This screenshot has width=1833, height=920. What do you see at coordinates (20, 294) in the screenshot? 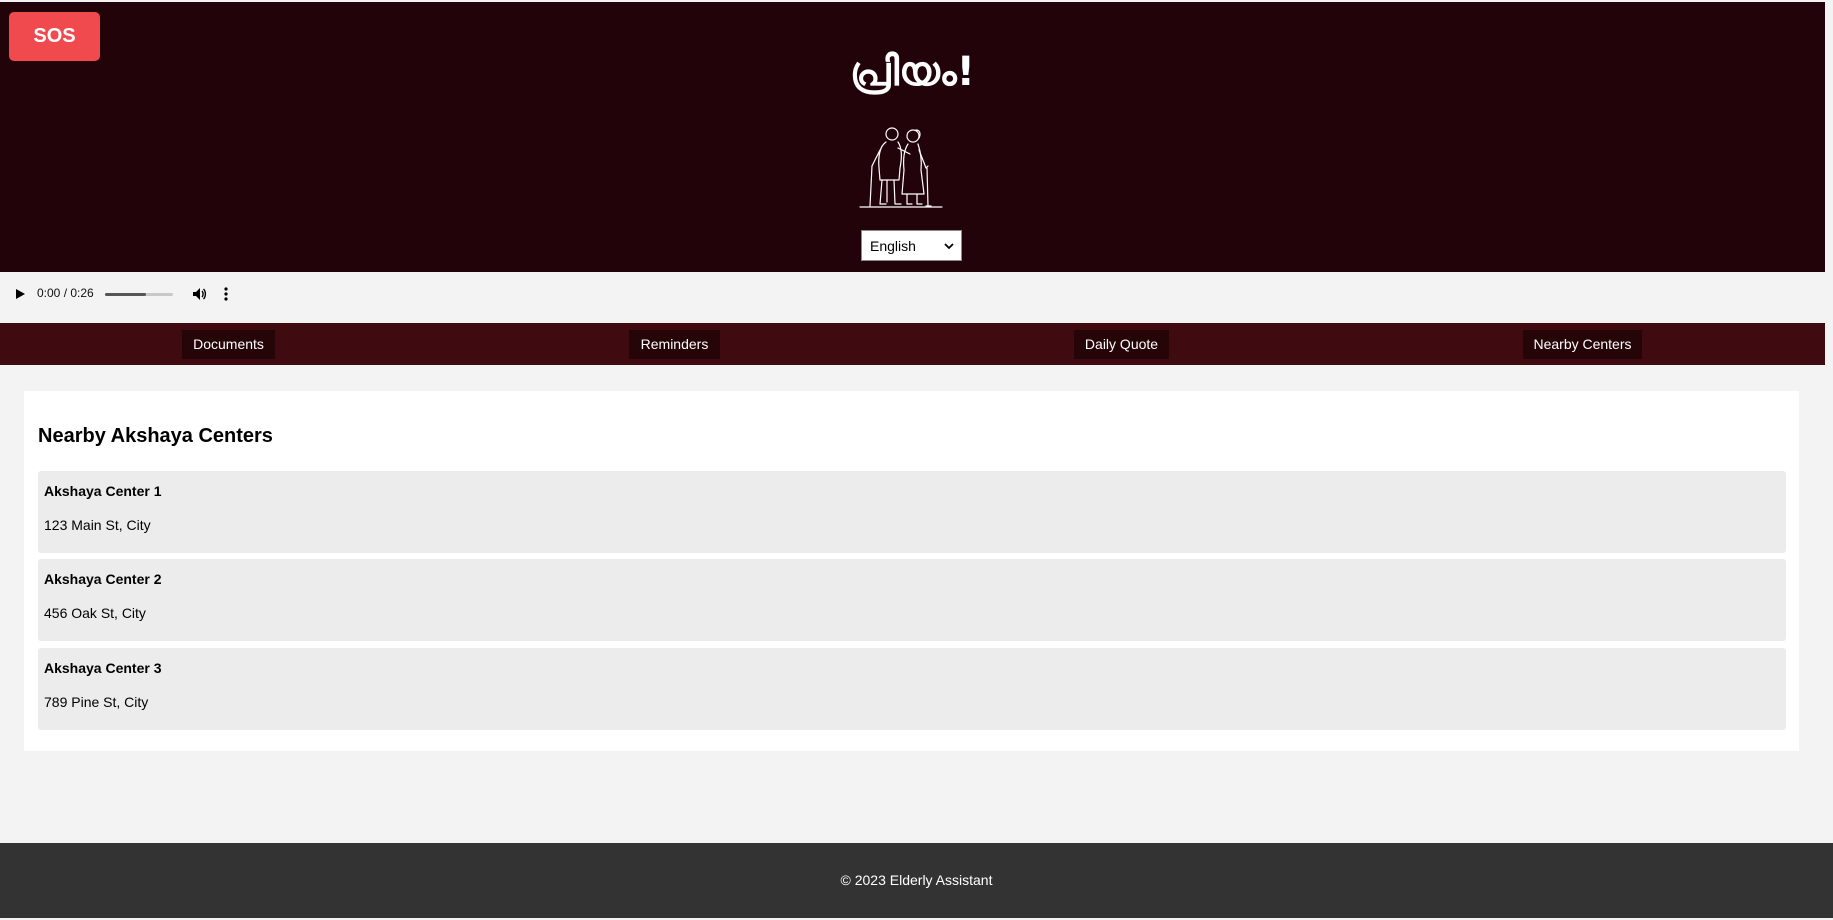
I see `play-icon` at bounding box center [20, 294].